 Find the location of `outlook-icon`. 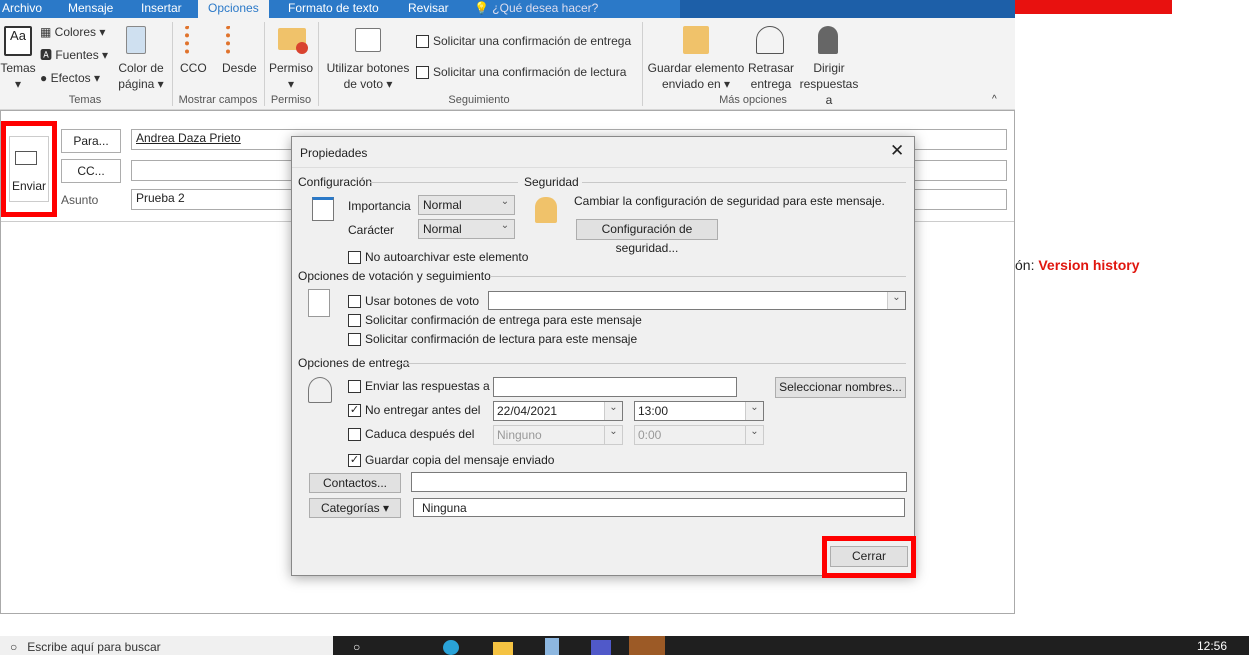

outlook-icon is located at coordinates (647, 645).